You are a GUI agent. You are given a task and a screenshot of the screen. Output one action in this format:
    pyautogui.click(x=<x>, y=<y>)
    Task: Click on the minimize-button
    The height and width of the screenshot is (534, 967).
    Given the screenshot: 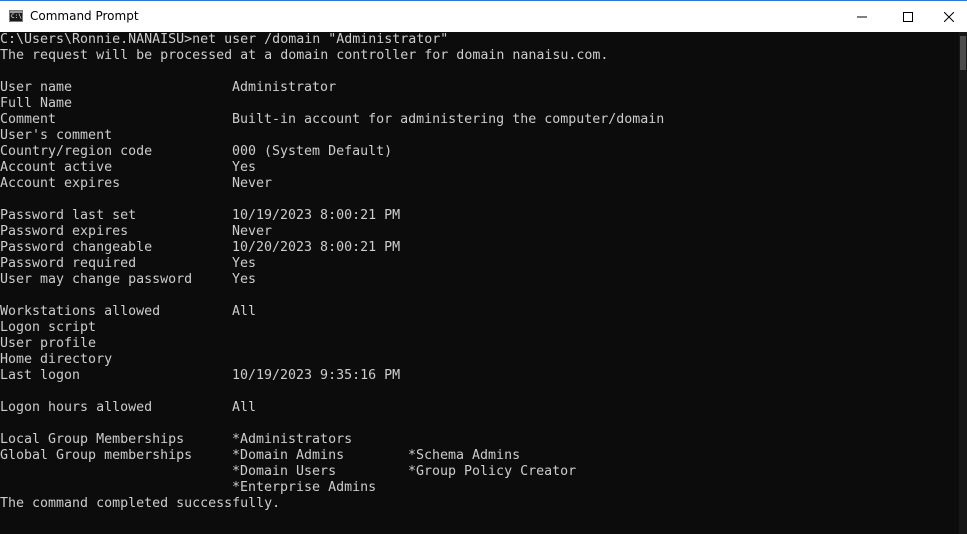 What is the action you would take?
    pyautogui.click(x=862, y=16)
    